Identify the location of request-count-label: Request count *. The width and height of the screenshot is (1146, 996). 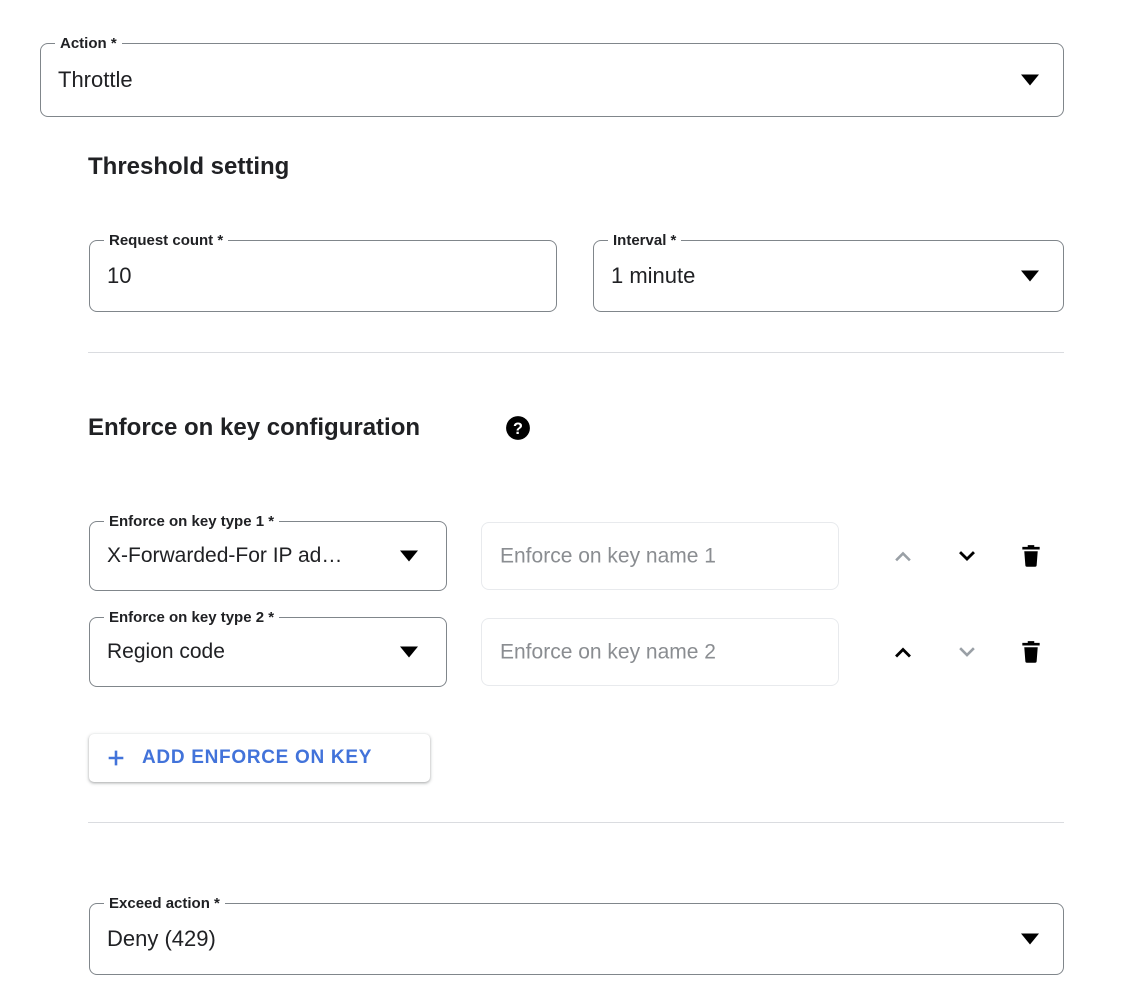
(166, 241).